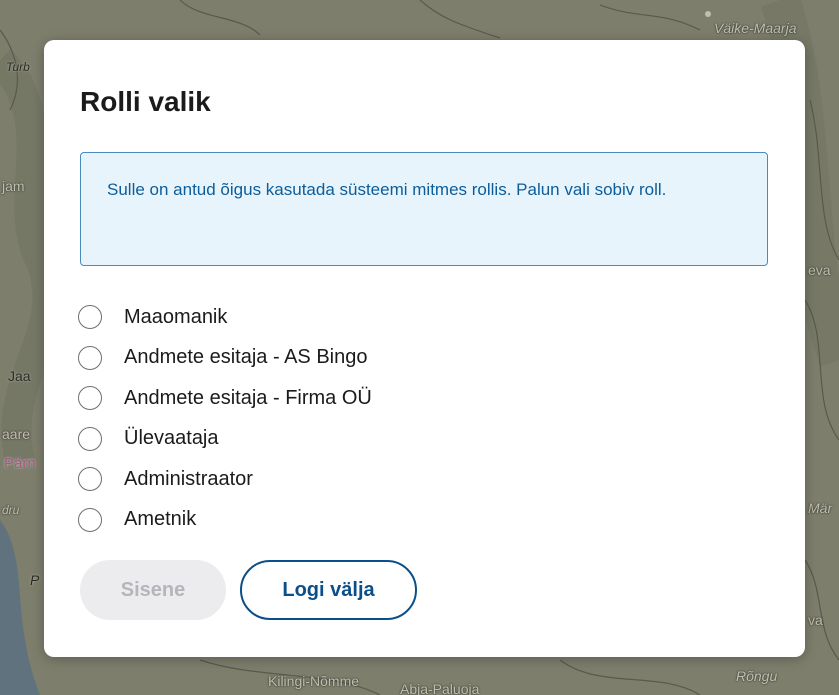  I want to click on role-option-ametnik: Ametnik, so click(225, 520).